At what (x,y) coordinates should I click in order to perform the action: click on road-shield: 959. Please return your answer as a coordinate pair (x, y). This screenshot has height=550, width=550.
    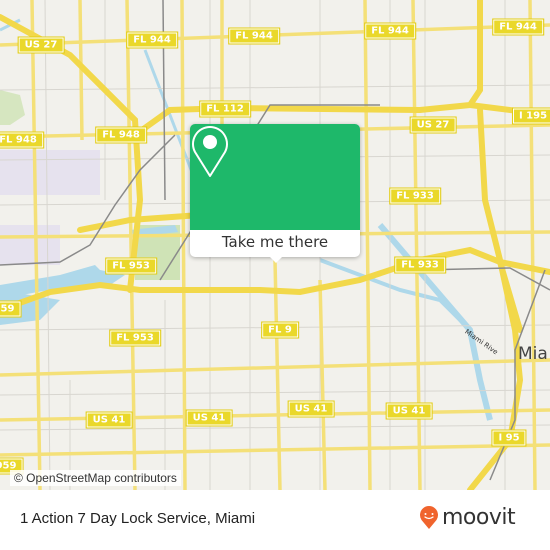
    Looking at the image, I should click on (11, 309).